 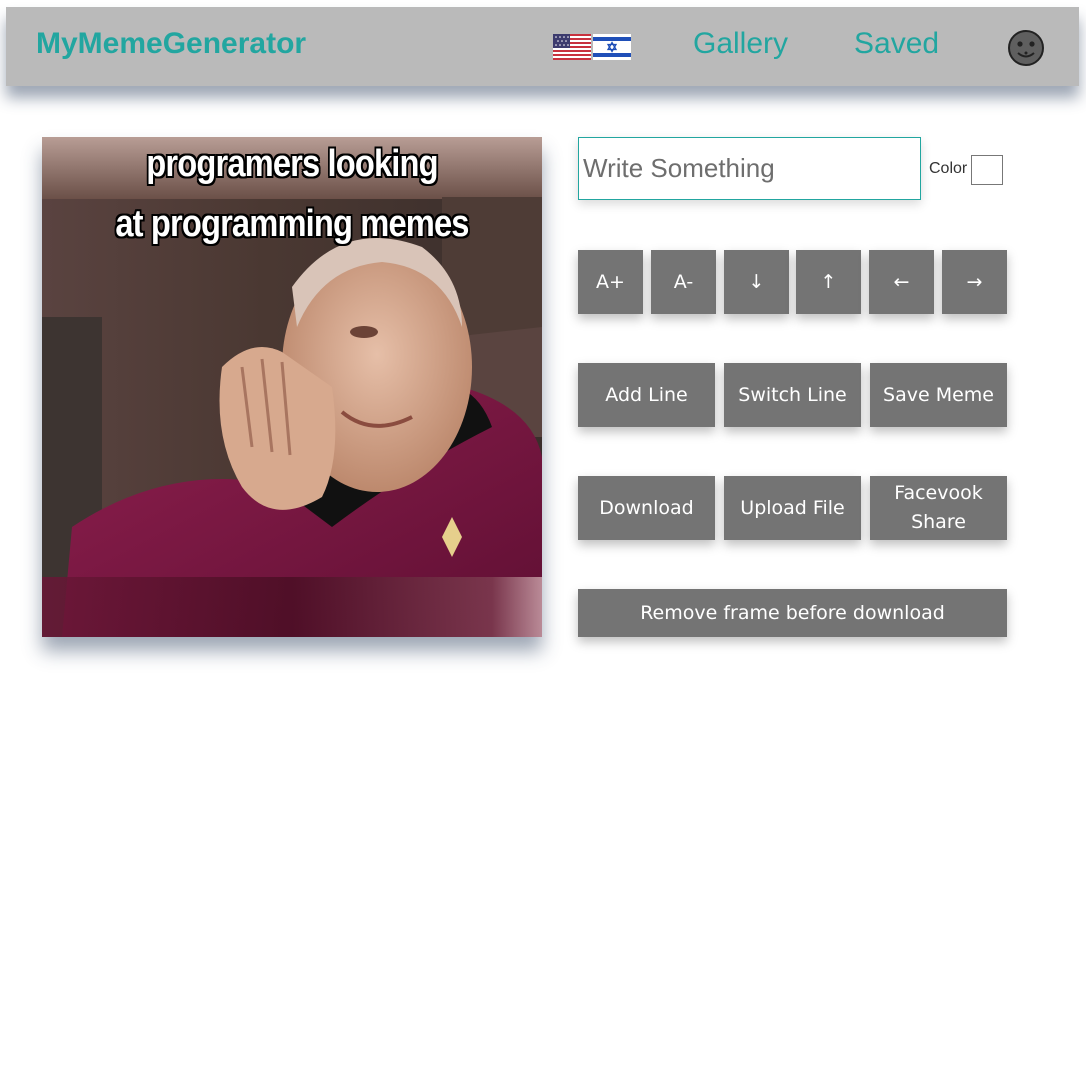 What do you see at coordinates (612, 47) in the screenshot?
I see `he-flag-icon` at bounding box center [612, 47].